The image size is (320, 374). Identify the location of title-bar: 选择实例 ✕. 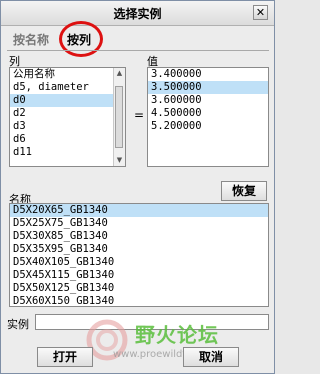
(137, 13).